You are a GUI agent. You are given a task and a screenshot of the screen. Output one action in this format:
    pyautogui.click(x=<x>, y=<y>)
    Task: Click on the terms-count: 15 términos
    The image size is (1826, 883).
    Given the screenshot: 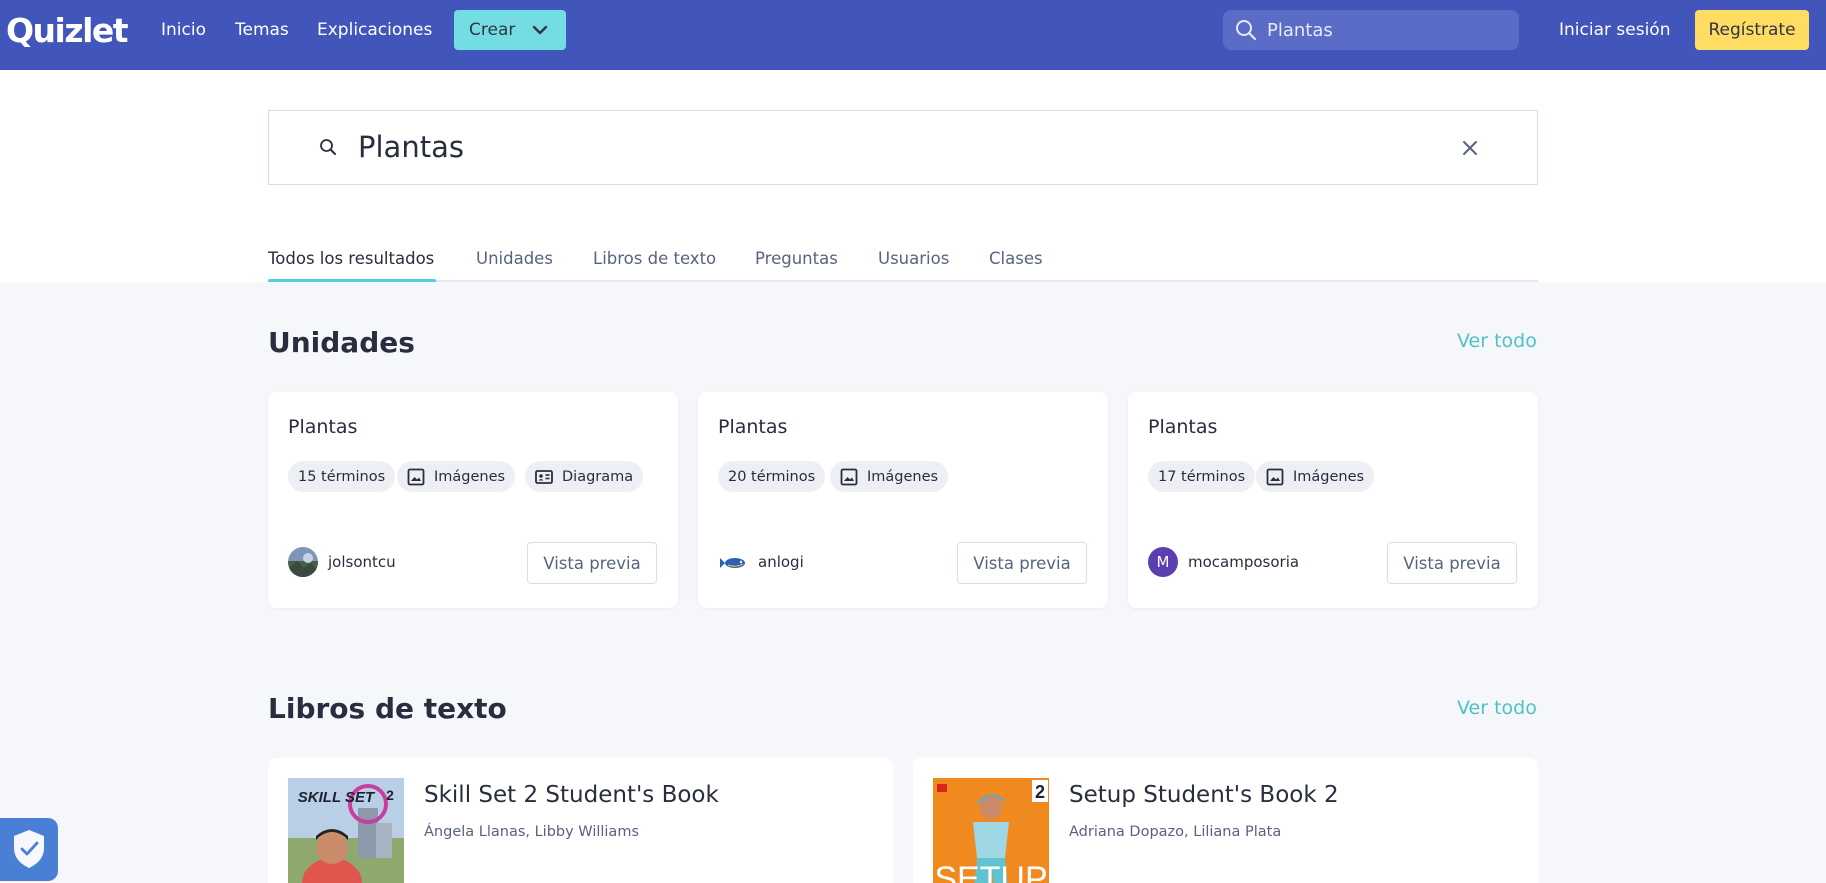 What is the action you would take?
    pyautogui.click(x=342, y=476)
    